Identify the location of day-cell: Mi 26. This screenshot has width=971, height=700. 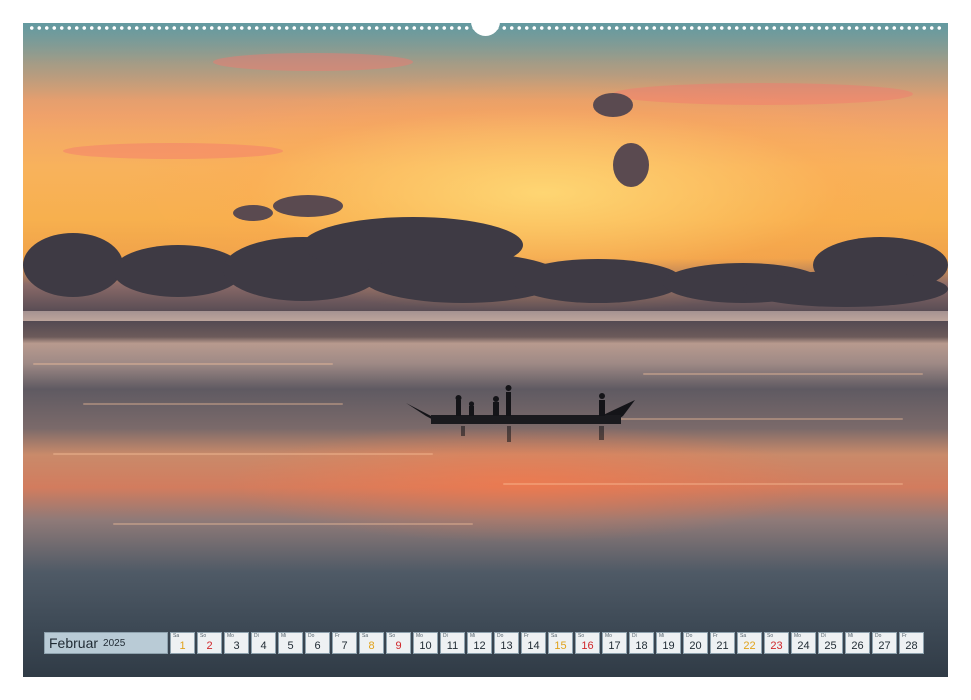
(857, 643).